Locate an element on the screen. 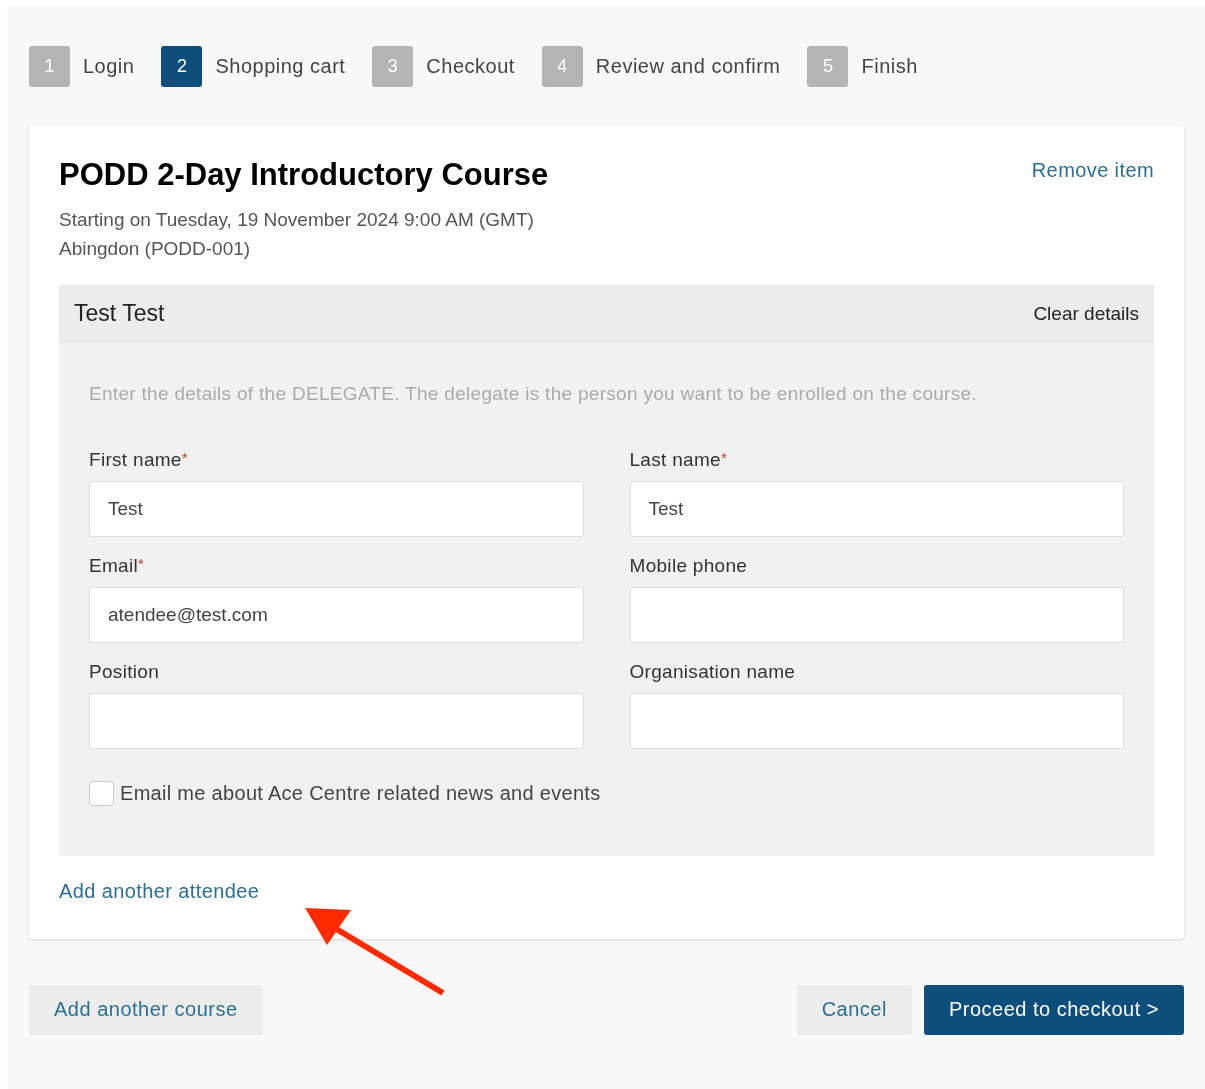 Image resolution: width=1205 pixels, height=1089 pixels. field-label: Email* is located at coordinates (117, 565).